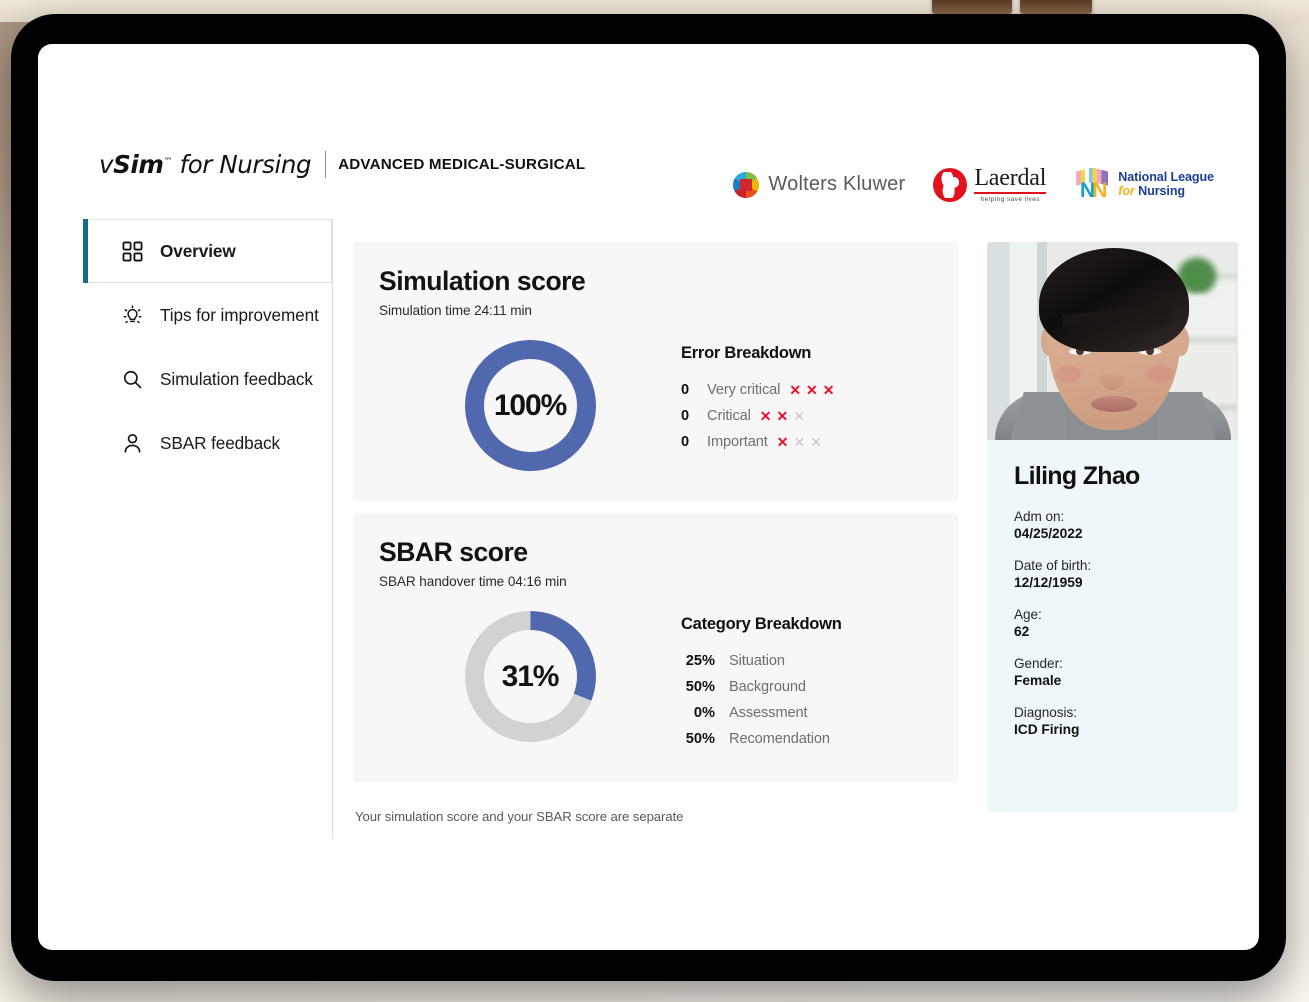 The image size is (1309, 1002). I want to click on error-row: 0 Very critical ✕ ✕ ✕, so click(758, 390).